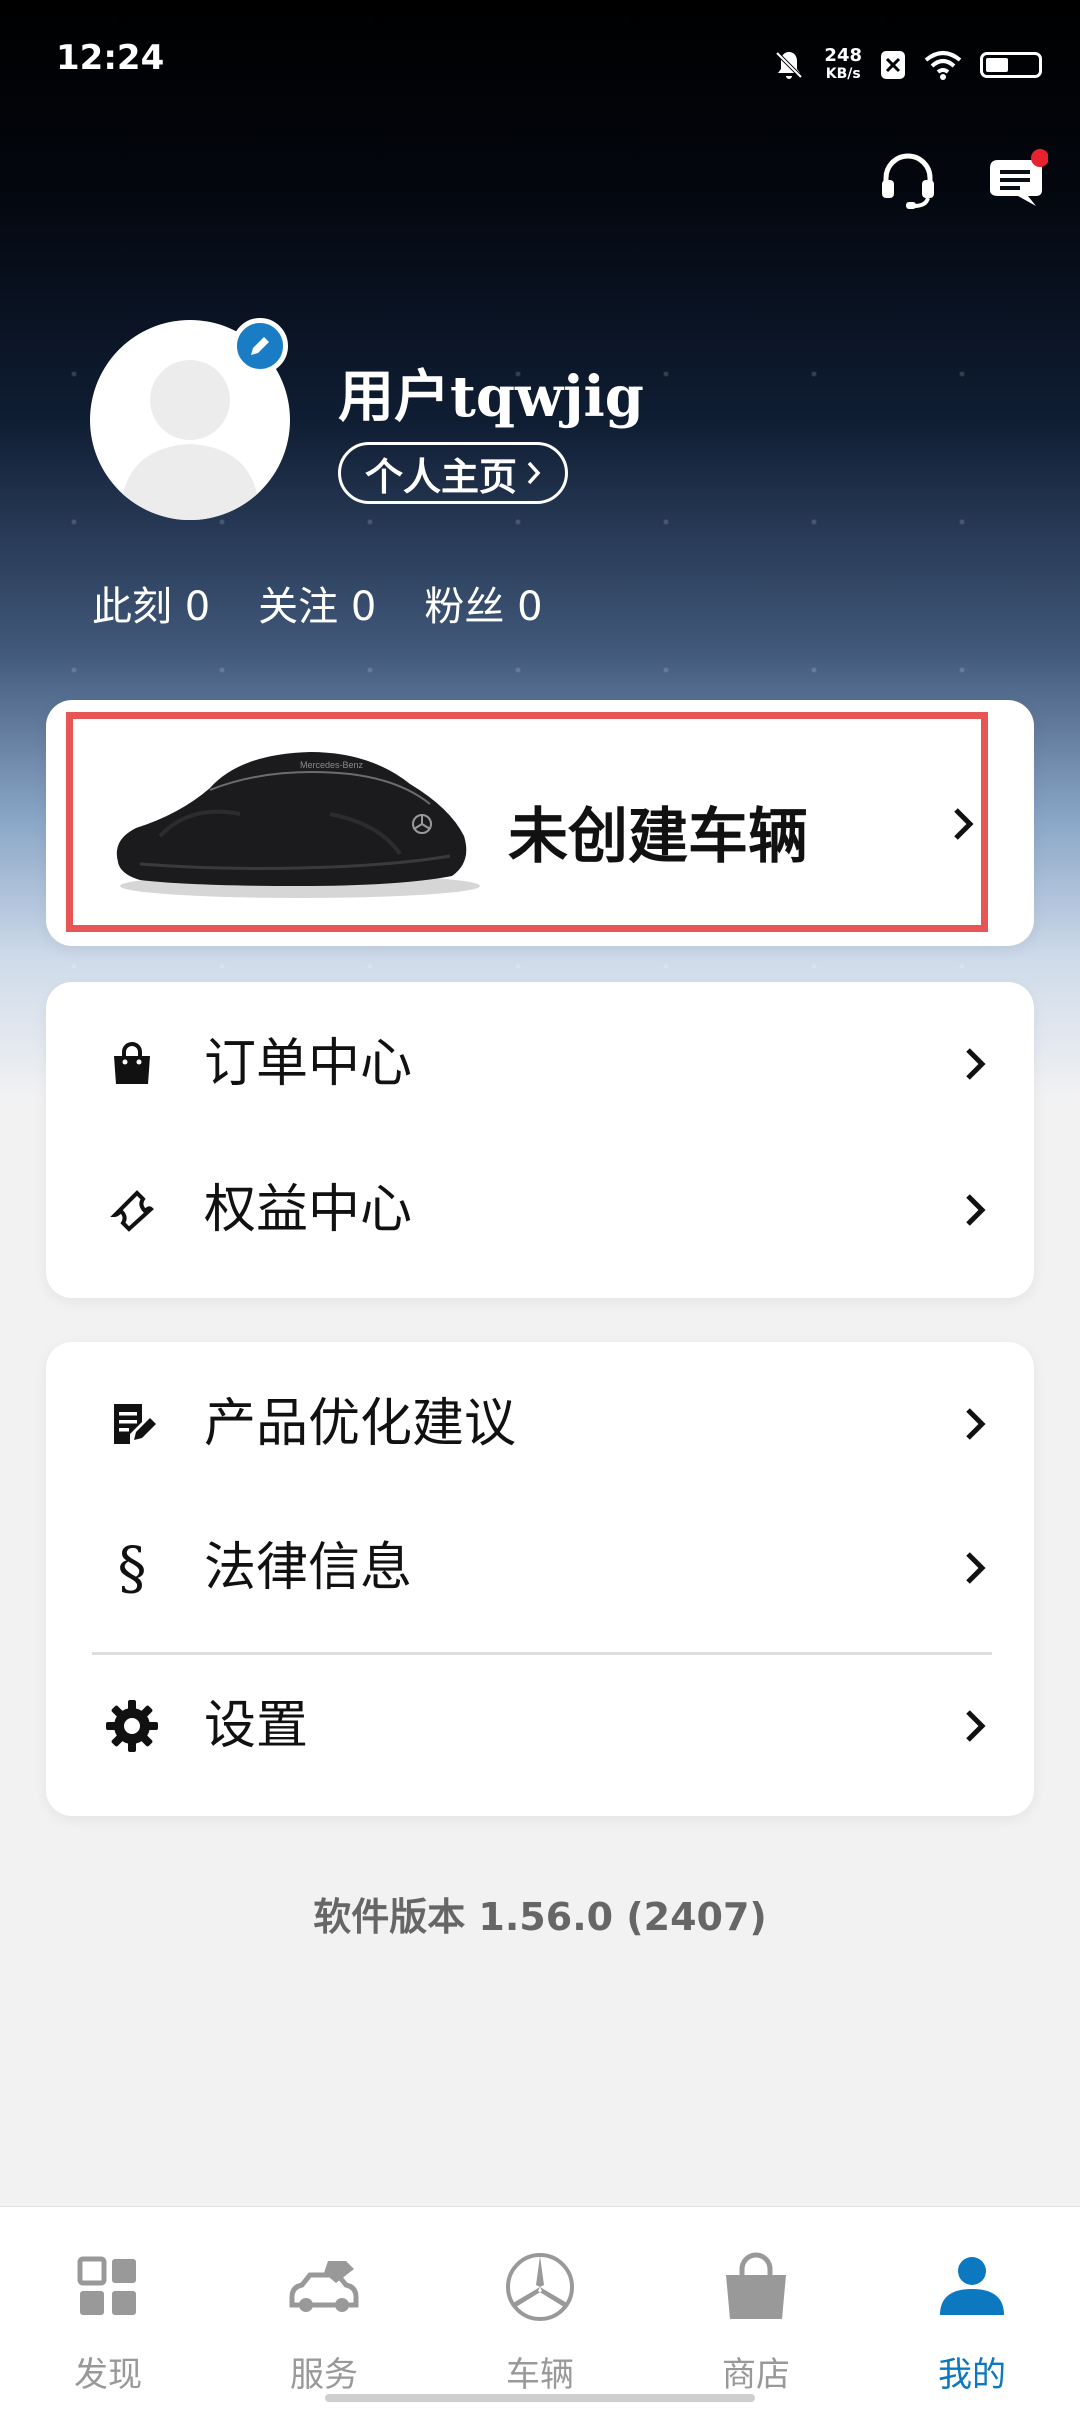 The width and height of the screenshot is (1080, 2409). I want to click on mute-bell-icon, so click(789, 65).